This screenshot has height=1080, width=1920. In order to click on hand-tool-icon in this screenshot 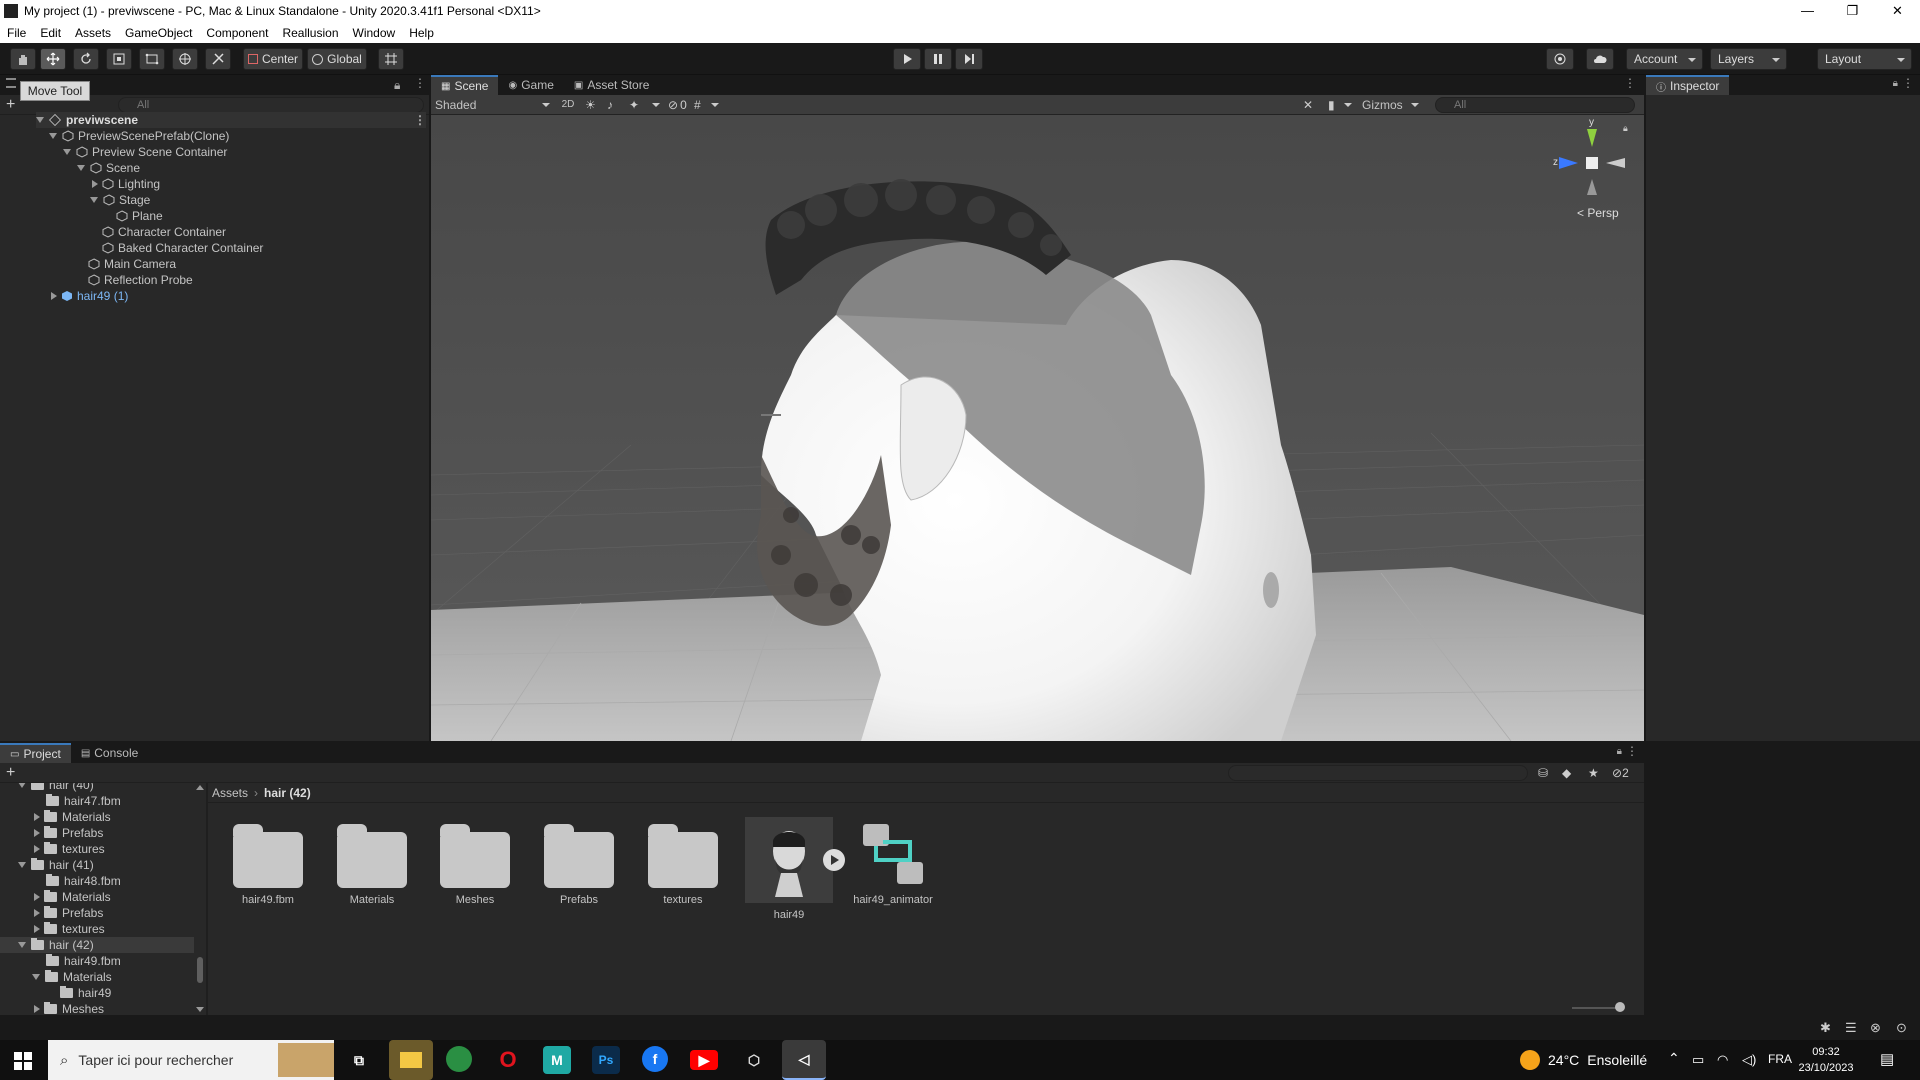, I will do `click(23, 59)`.